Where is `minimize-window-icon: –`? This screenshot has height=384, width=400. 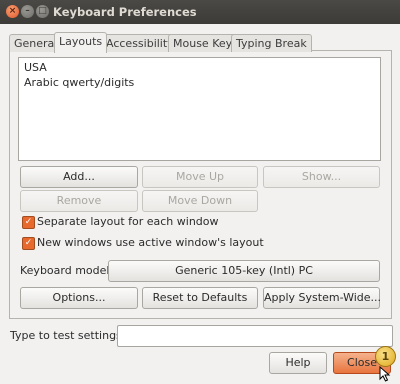
minimize-window-icon: – is located at coordinates (27, 11).